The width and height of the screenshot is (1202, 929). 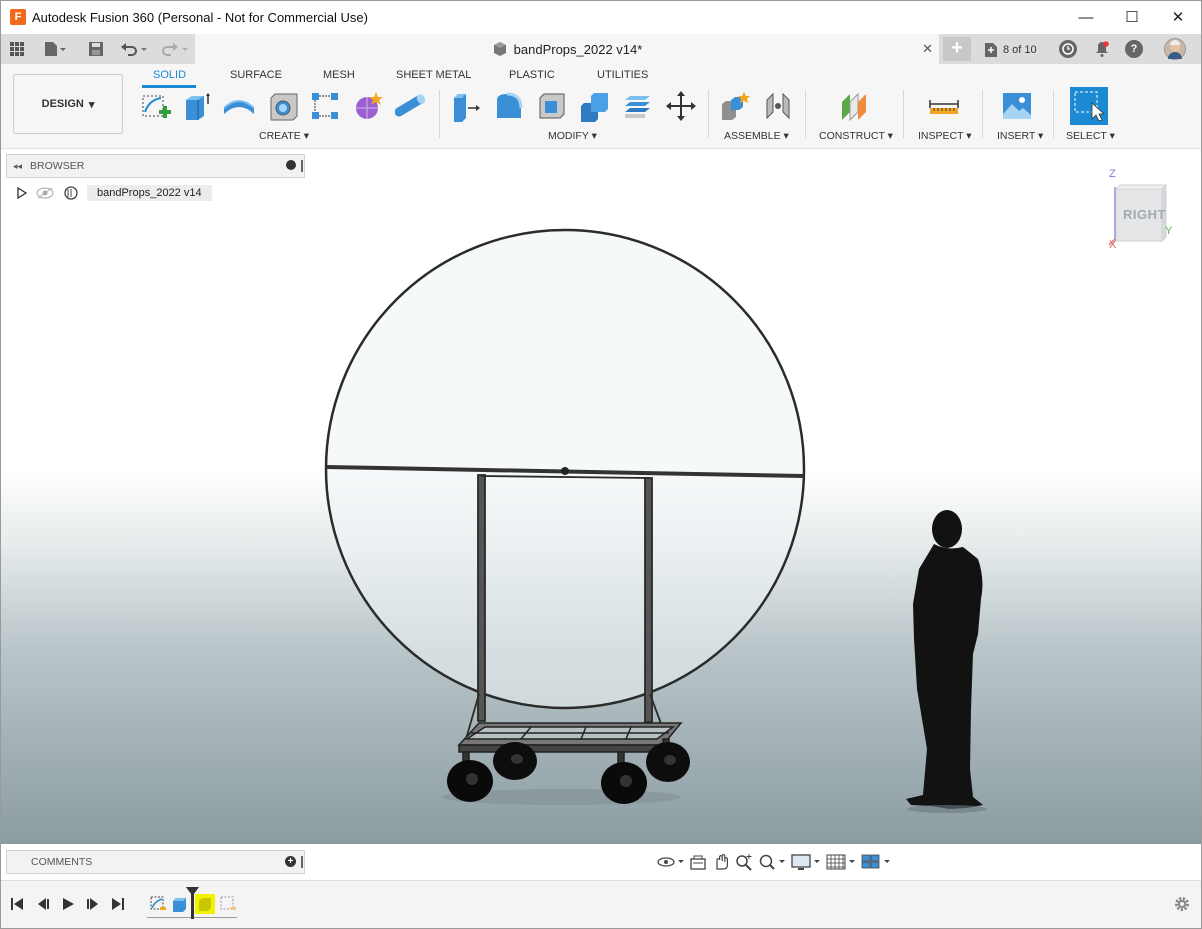 What do you see at coordinates (509, 106) in the screenshot?
I see `fillet-icon` at bounding box center [509, 106].